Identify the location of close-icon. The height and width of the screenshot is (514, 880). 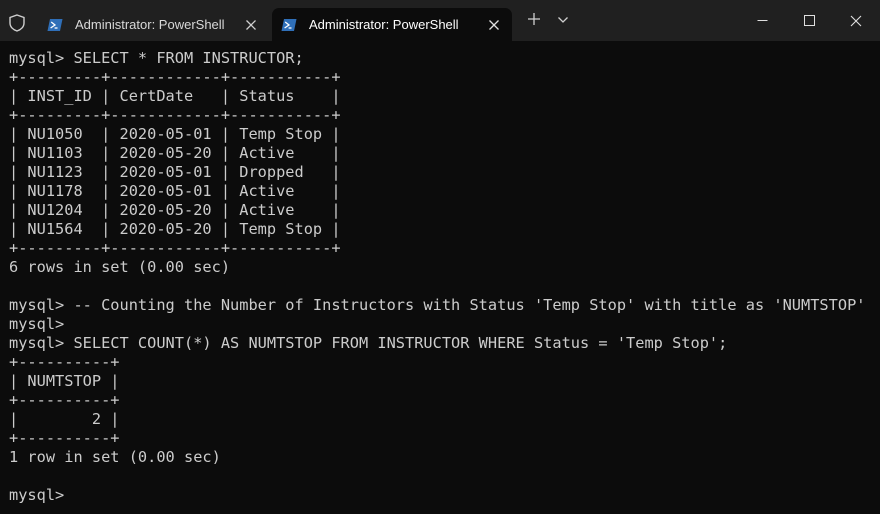
(856, 20).